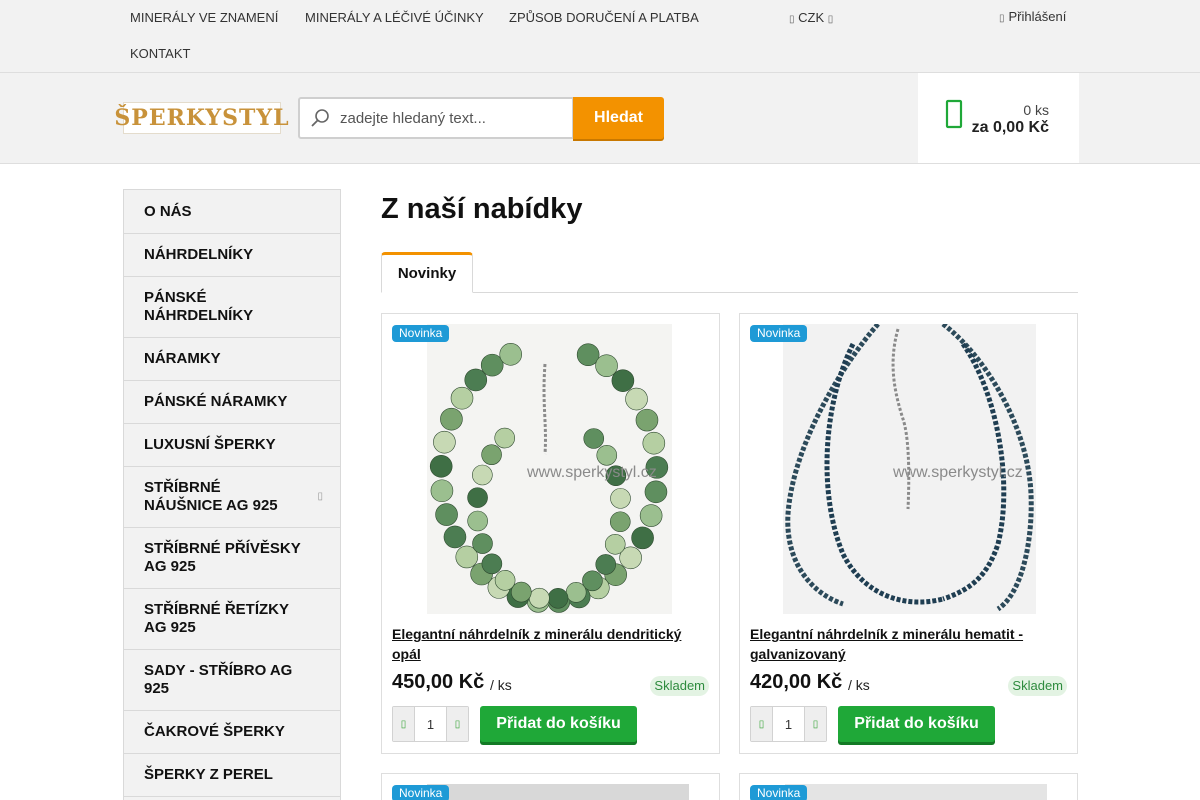  Describe the element at coordinates (954, 114) in the screenshot. I see `cart-icon` at that location.